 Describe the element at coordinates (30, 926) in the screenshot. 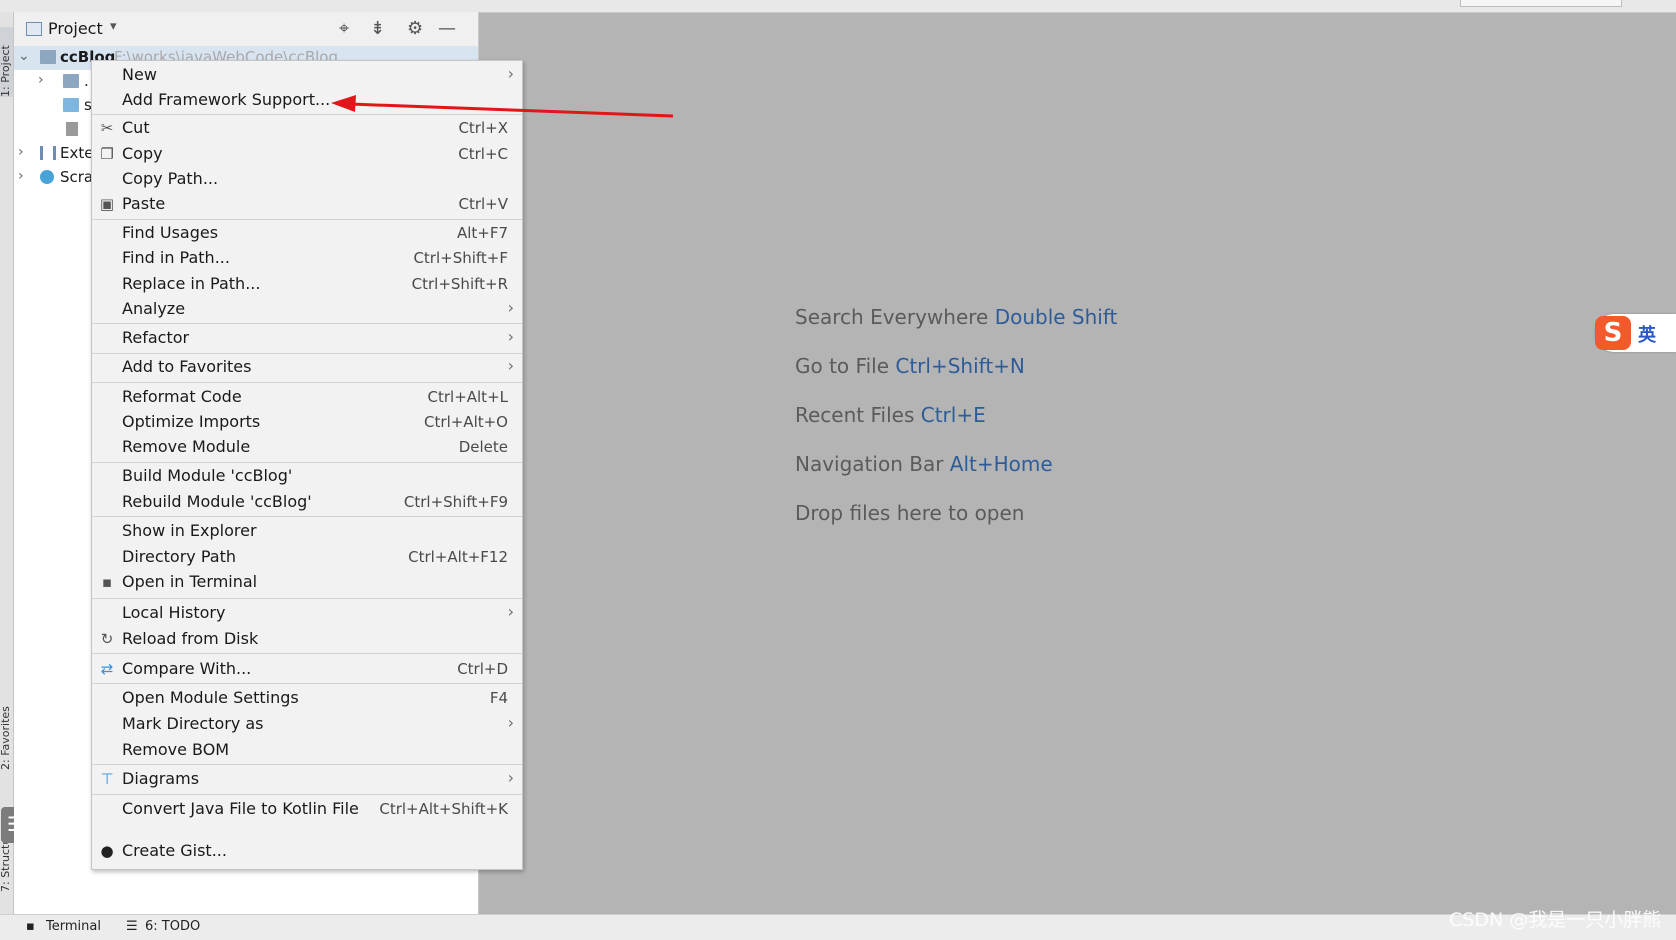

I see `terminal-icon: ▪` at that location.